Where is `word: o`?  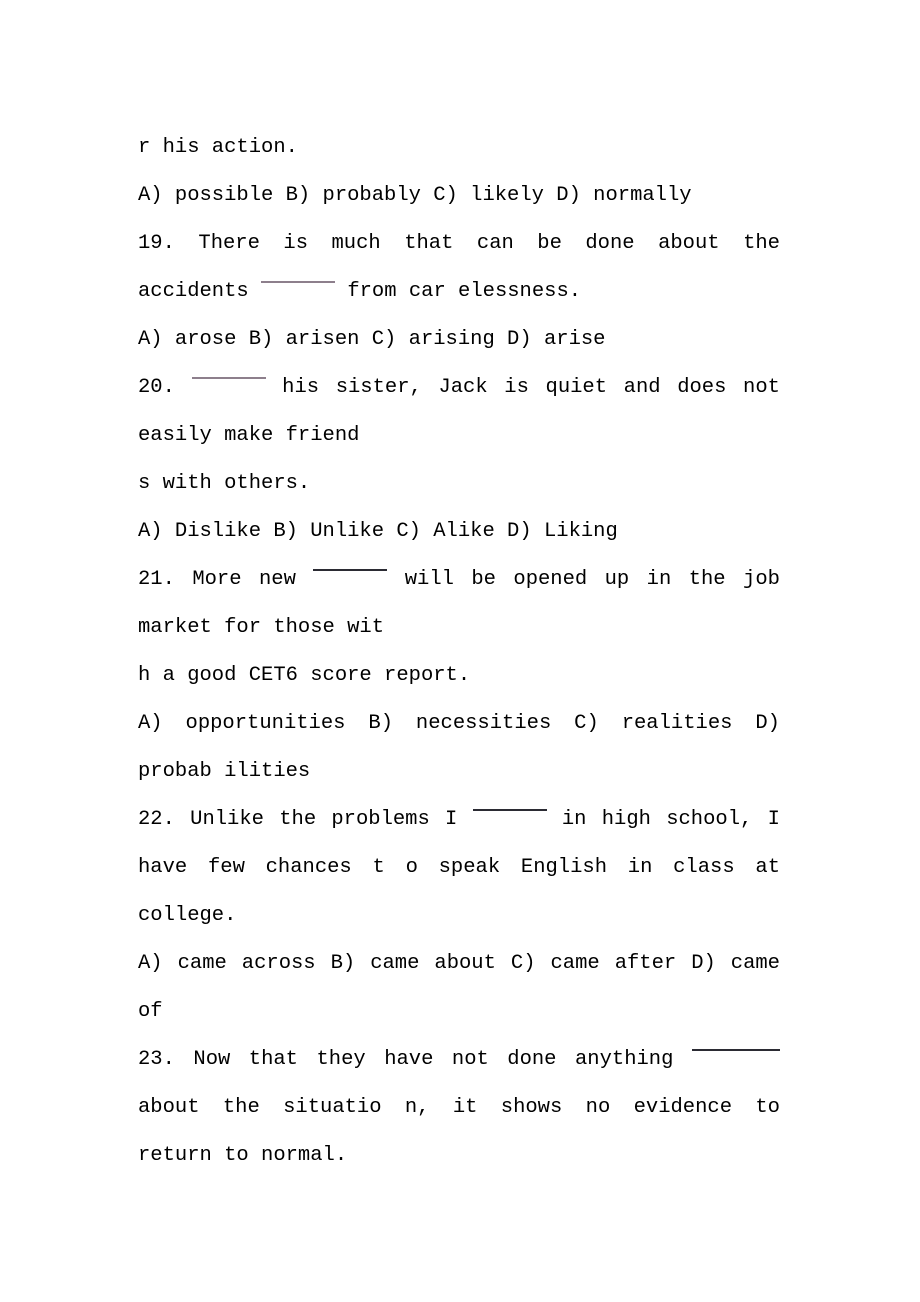 word: o is located at coordinates (411, 867).